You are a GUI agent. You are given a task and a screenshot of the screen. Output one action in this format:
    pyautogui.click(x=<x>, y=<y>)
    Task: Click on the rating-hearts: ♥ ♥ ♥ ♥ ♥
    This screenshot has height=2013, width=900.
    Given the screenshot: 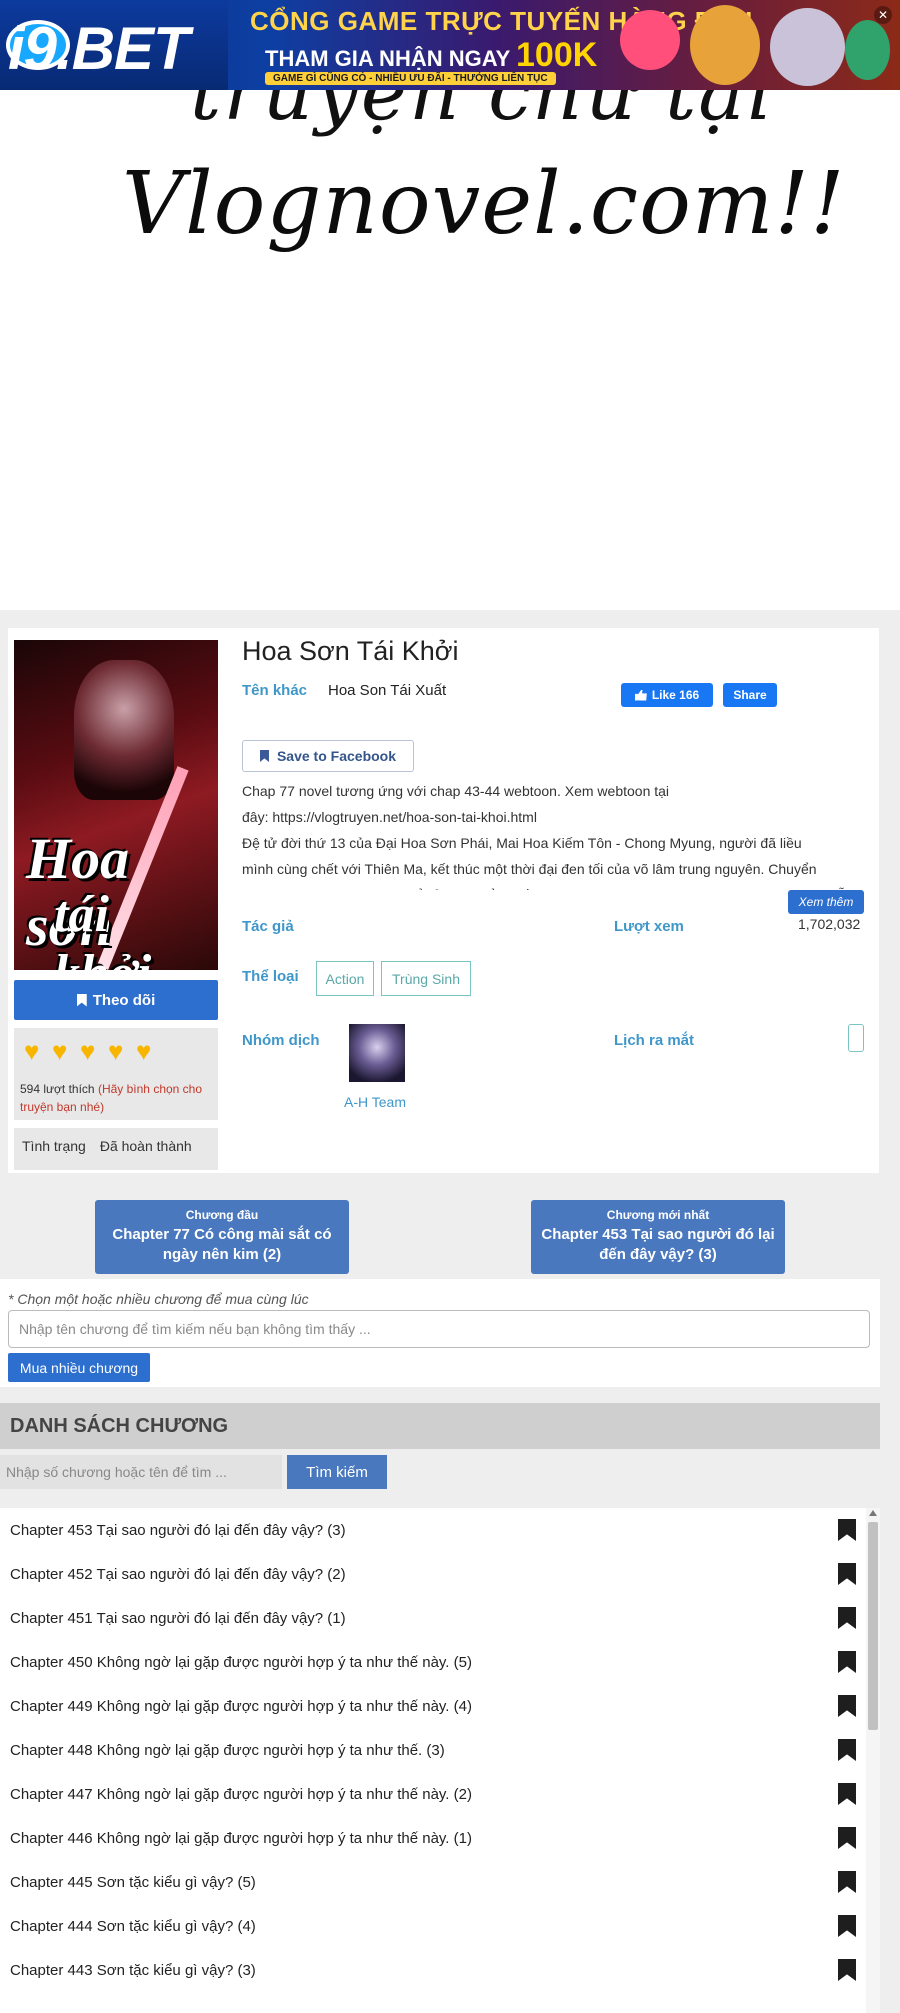 What is the action you would take?
    pyautogui.click(x=92, y=1051)
    